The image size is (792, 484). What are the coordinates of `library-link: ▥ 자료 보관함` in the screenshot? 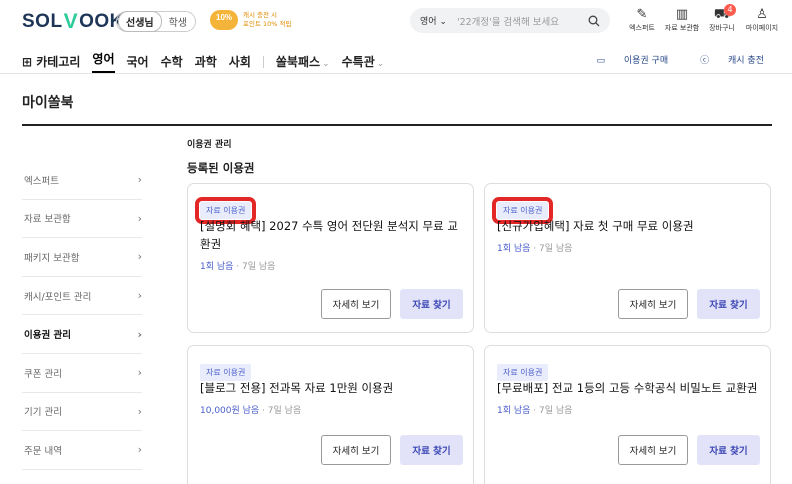 It's located at (682, 19).